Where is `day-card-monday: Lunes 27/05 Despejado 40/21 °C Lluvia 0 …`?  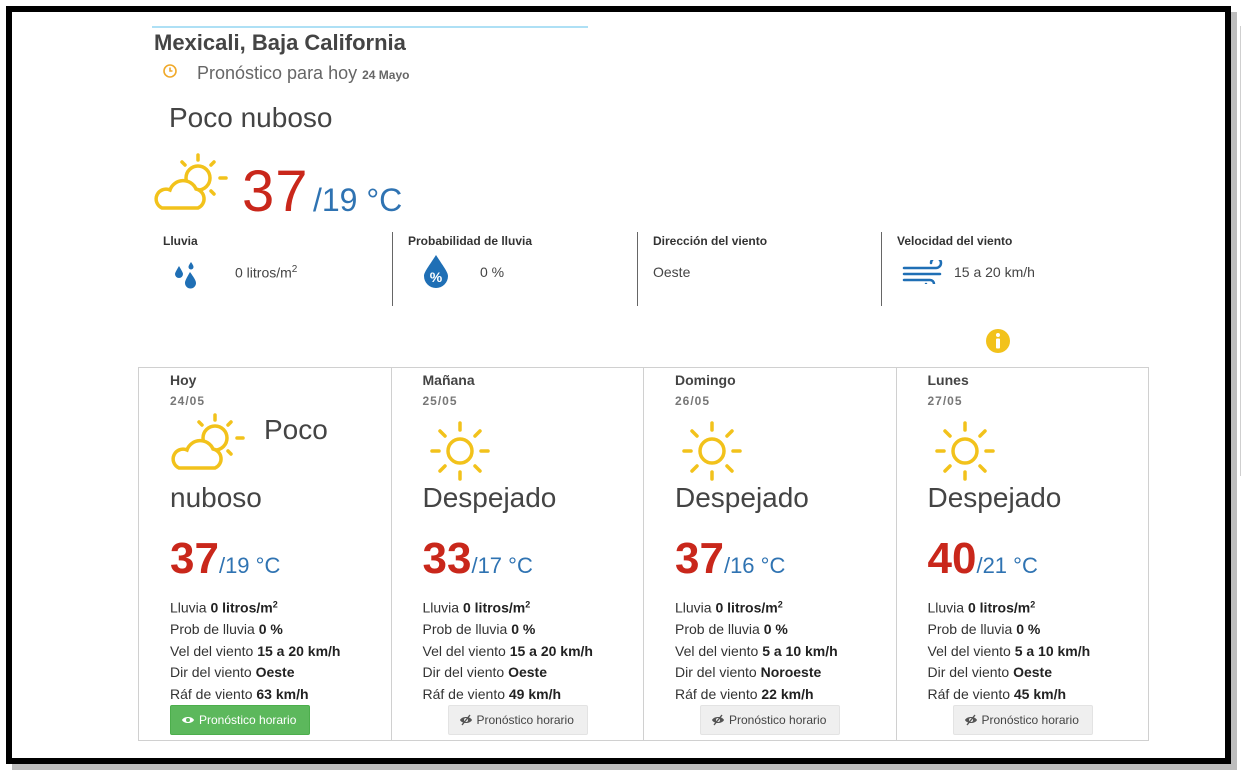
day-card-monday: Lunes 27/05 Despejado 40/21 °C Lluvia 0 … is located at coordinates (1023, 554).